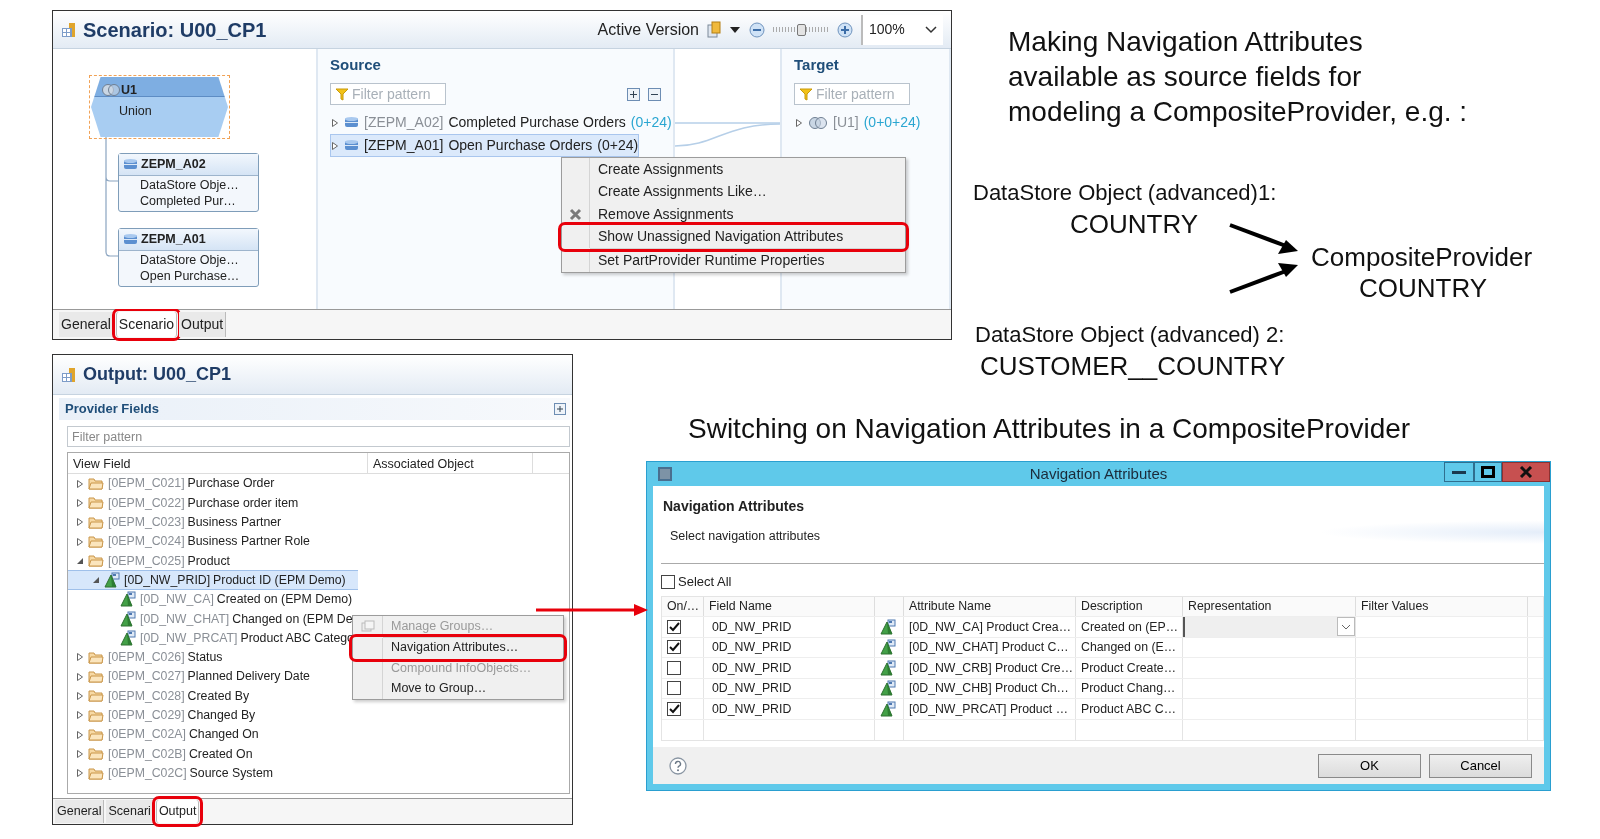  I want to click on tree-row: [0EPM_C023] Business Partner, so click(175, 522).